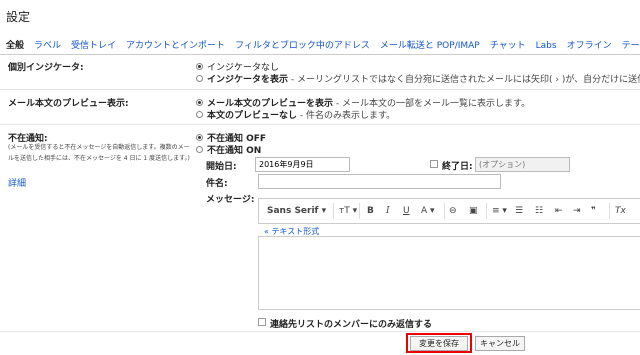 Image resolution: width=640 pixels, height=355 pixels. Describe the element at coordinates (593, 211) in the screenshot. I see `quote-icon: ❞` at that location.